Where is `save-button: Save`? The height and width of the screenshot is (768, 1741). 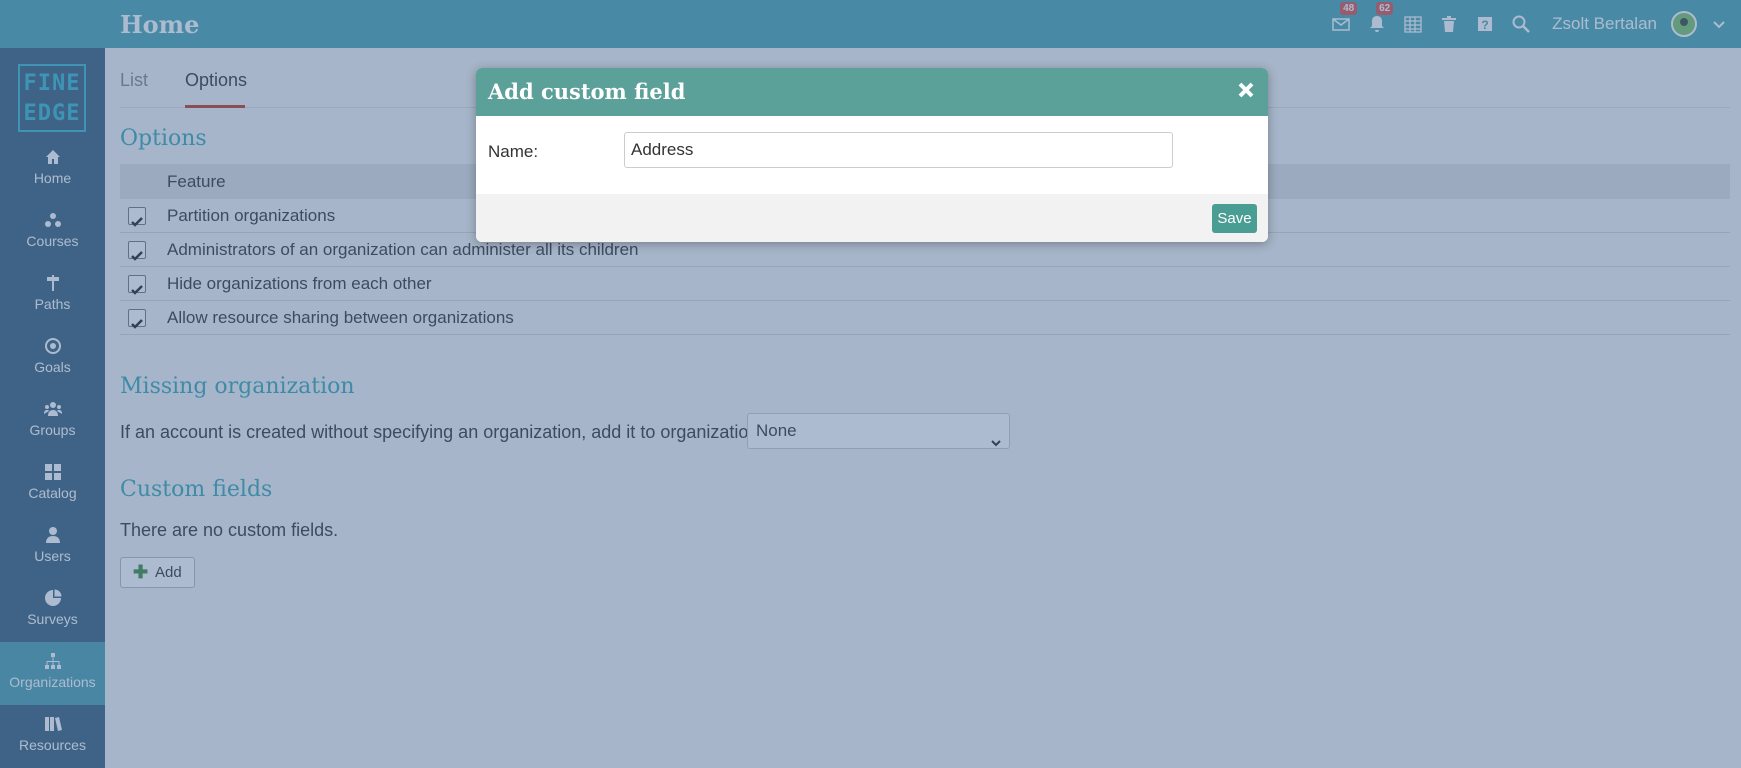 save-button: Save is located at coordinates (1234, 218).